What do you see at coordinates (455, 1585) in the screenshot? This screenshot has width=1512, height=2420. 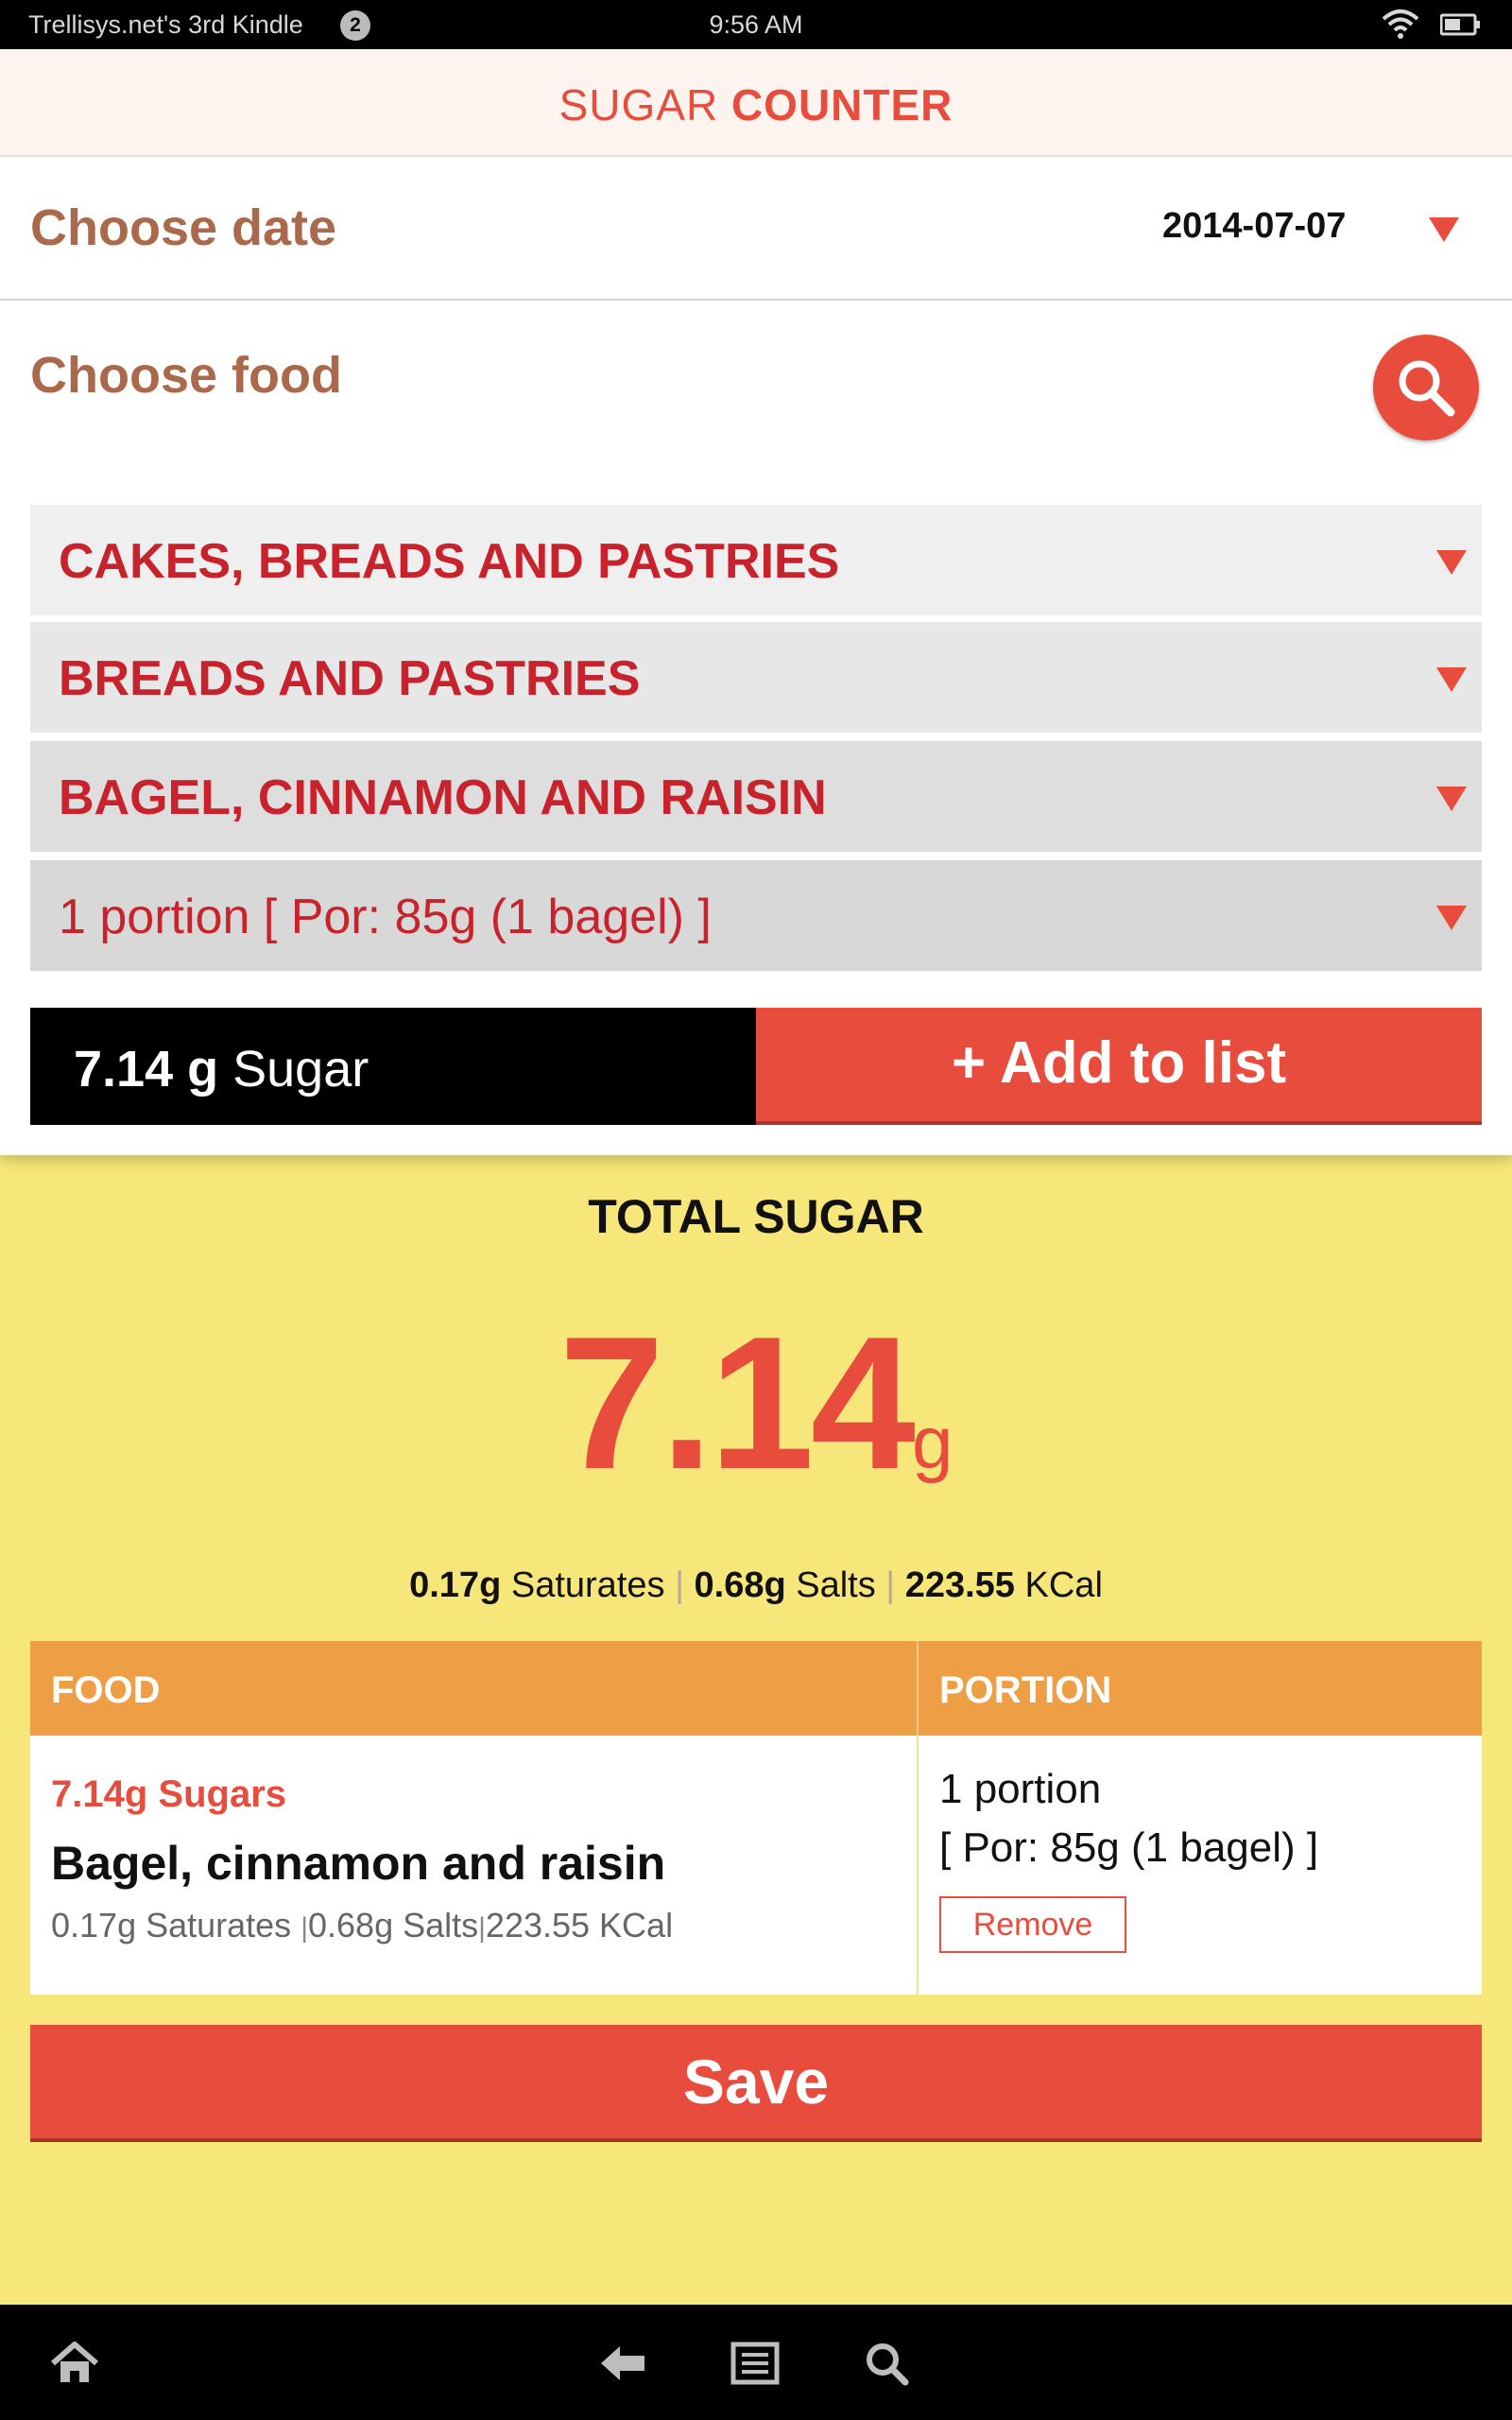 I see `saturates-value: 0.17g` at bounding box center [455, 1585].